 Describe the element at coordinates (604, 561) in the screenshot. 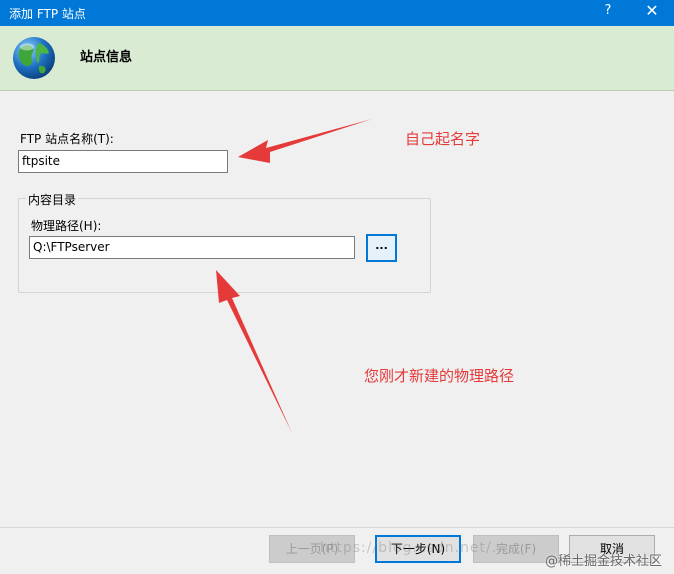

I see `site-watermark: @稀土掘金技术社区` at that location.